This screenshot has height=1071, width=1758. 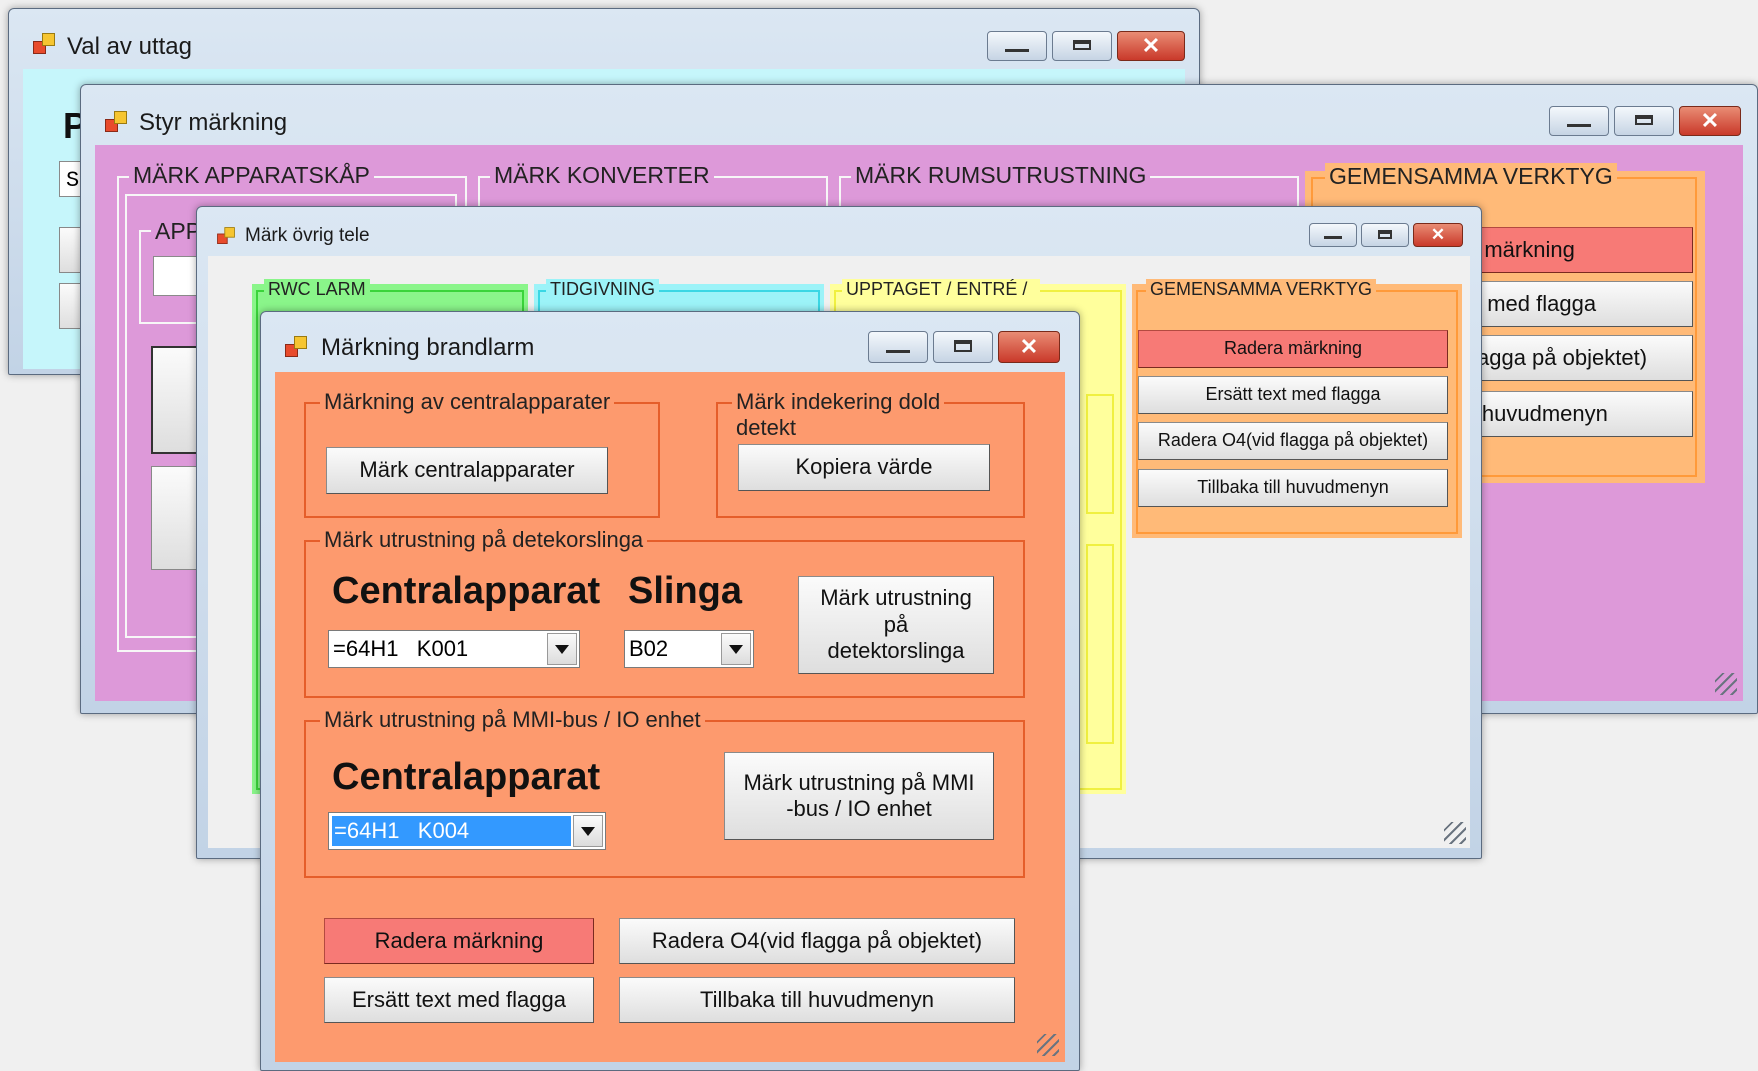 I want to click on titlebar: Märkning brandlarm ✕, so click(x=670, y=342).